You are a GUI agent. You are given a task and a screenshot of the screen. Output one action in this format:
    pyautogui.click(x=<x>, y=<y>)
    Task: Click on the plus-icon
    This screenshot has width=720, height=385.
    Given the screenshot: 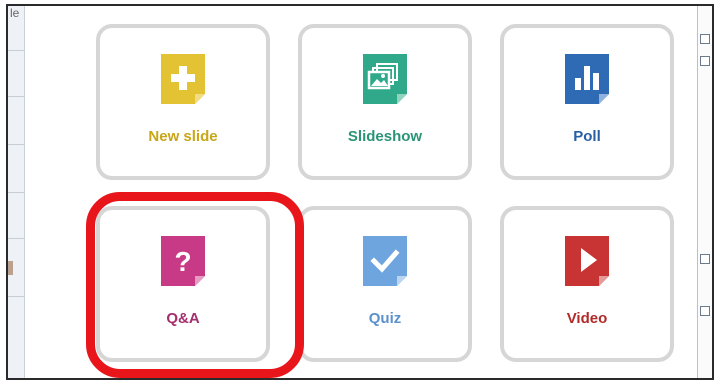 What is the action you would take?
    pyautogui.click(x=183, y=79)
    